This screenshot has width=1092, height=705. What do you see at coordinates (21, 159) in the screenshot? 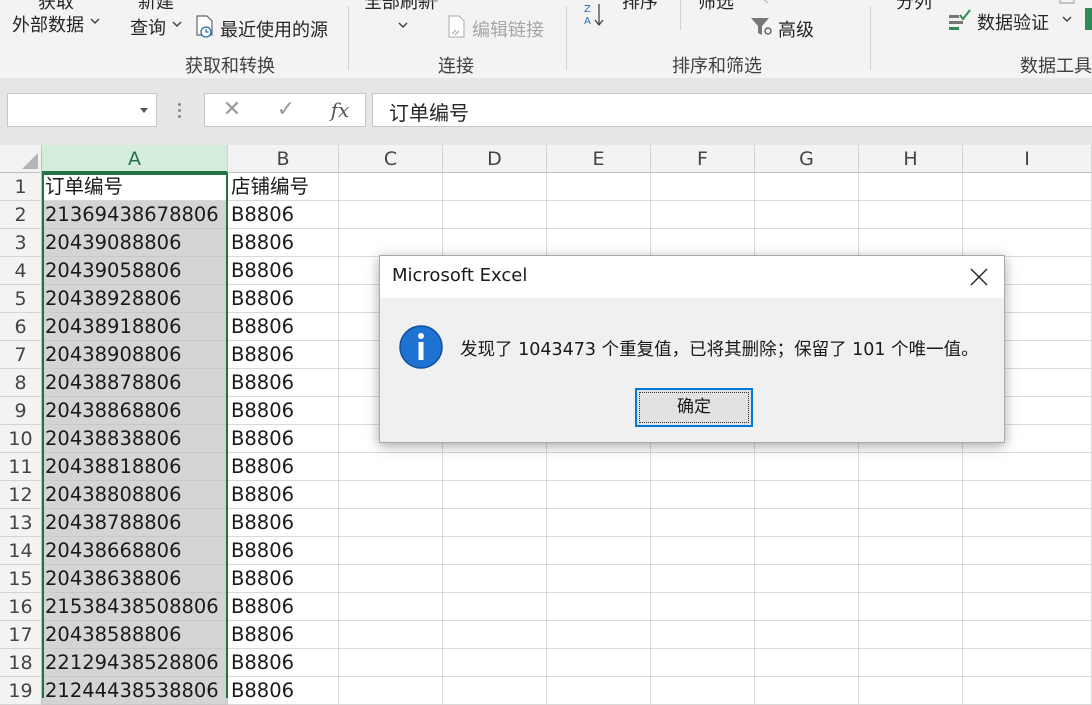
I see `select-all-corner` at bounding box center [21, 159].